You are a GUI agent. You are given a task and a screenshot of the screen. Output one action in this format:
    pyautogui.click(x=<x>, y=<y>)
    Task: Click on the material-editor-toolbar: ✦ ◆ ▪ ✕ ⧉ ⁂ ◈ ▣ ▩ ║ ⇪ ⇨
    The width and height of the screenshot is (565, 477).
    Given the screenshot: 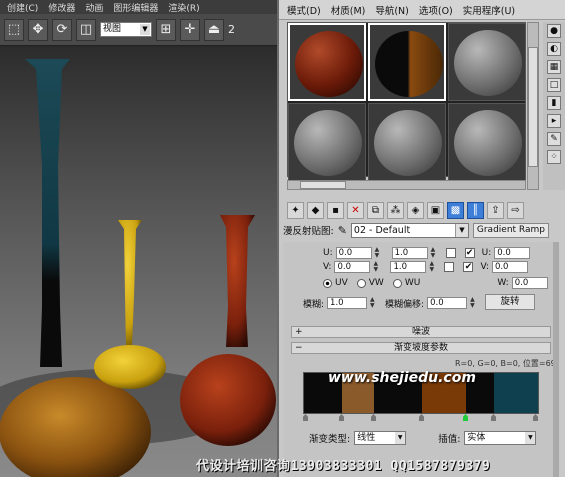 What is the action you would take?
    pyautogui.click(x=424, y=210)
    